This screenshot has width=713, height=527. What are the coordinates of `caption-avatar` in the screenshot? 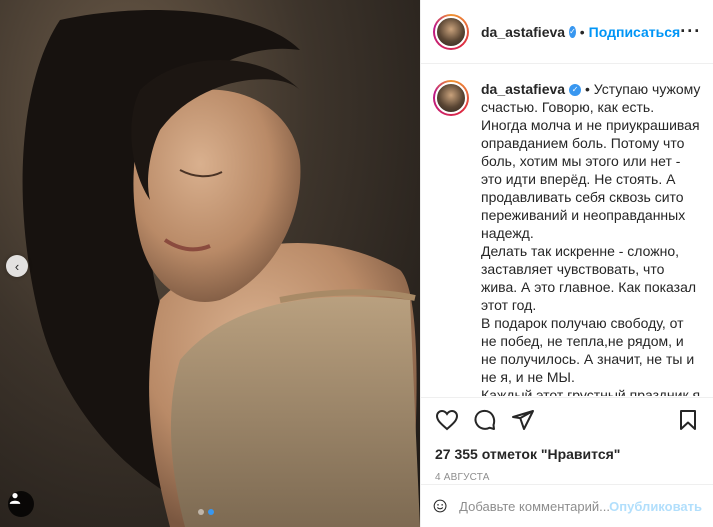 It's located at (451, 98).